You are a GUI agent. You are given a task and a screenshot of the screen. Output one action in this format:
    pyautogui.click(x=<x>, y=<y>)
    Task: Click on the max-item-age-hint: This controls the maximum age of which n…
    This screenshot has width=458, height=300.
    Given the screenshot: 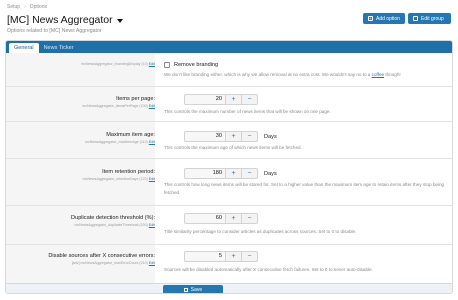 What is the action you would take?
    pyautogui.click(x=233, y=147)
    